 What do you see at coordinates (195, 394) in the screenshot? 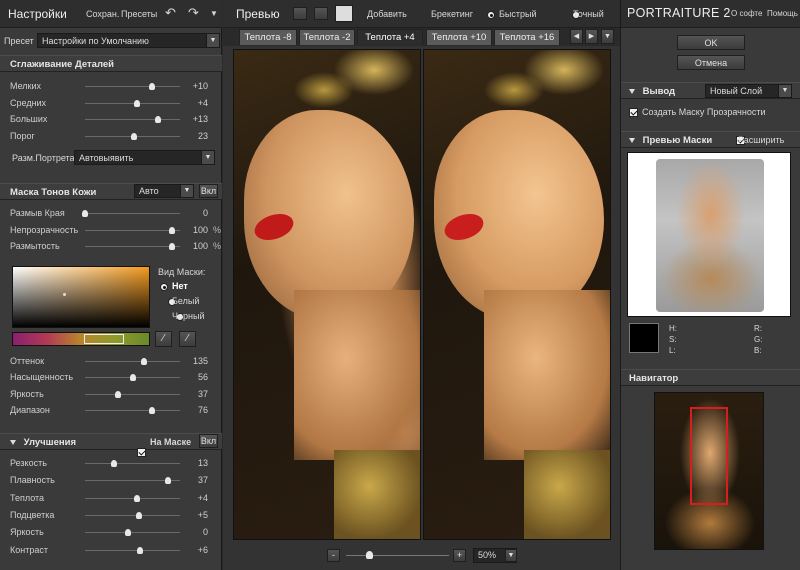
I see `tone-slider-value: 37` at bounding box center [195, 394].